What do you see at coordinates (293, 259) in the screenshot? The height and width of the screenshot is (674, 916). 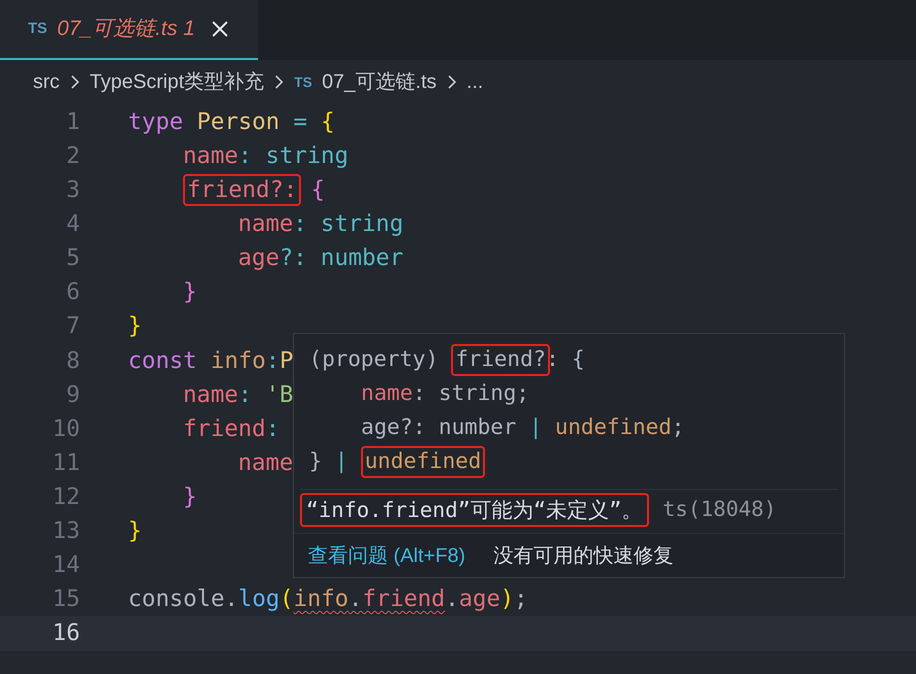 I see `code-token: ?:` at bounding box center [293, 259].